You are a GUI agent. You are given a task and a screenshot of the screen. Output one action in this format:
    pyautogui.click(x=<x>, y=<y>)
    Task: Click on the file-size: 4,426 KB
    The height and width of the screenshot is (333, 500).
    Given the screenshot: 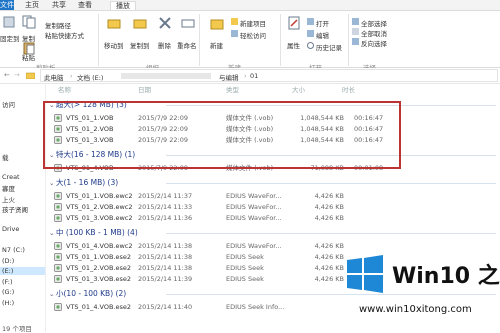 What is the action you would take?
    pyautogui.click(x=329, y=218)
    